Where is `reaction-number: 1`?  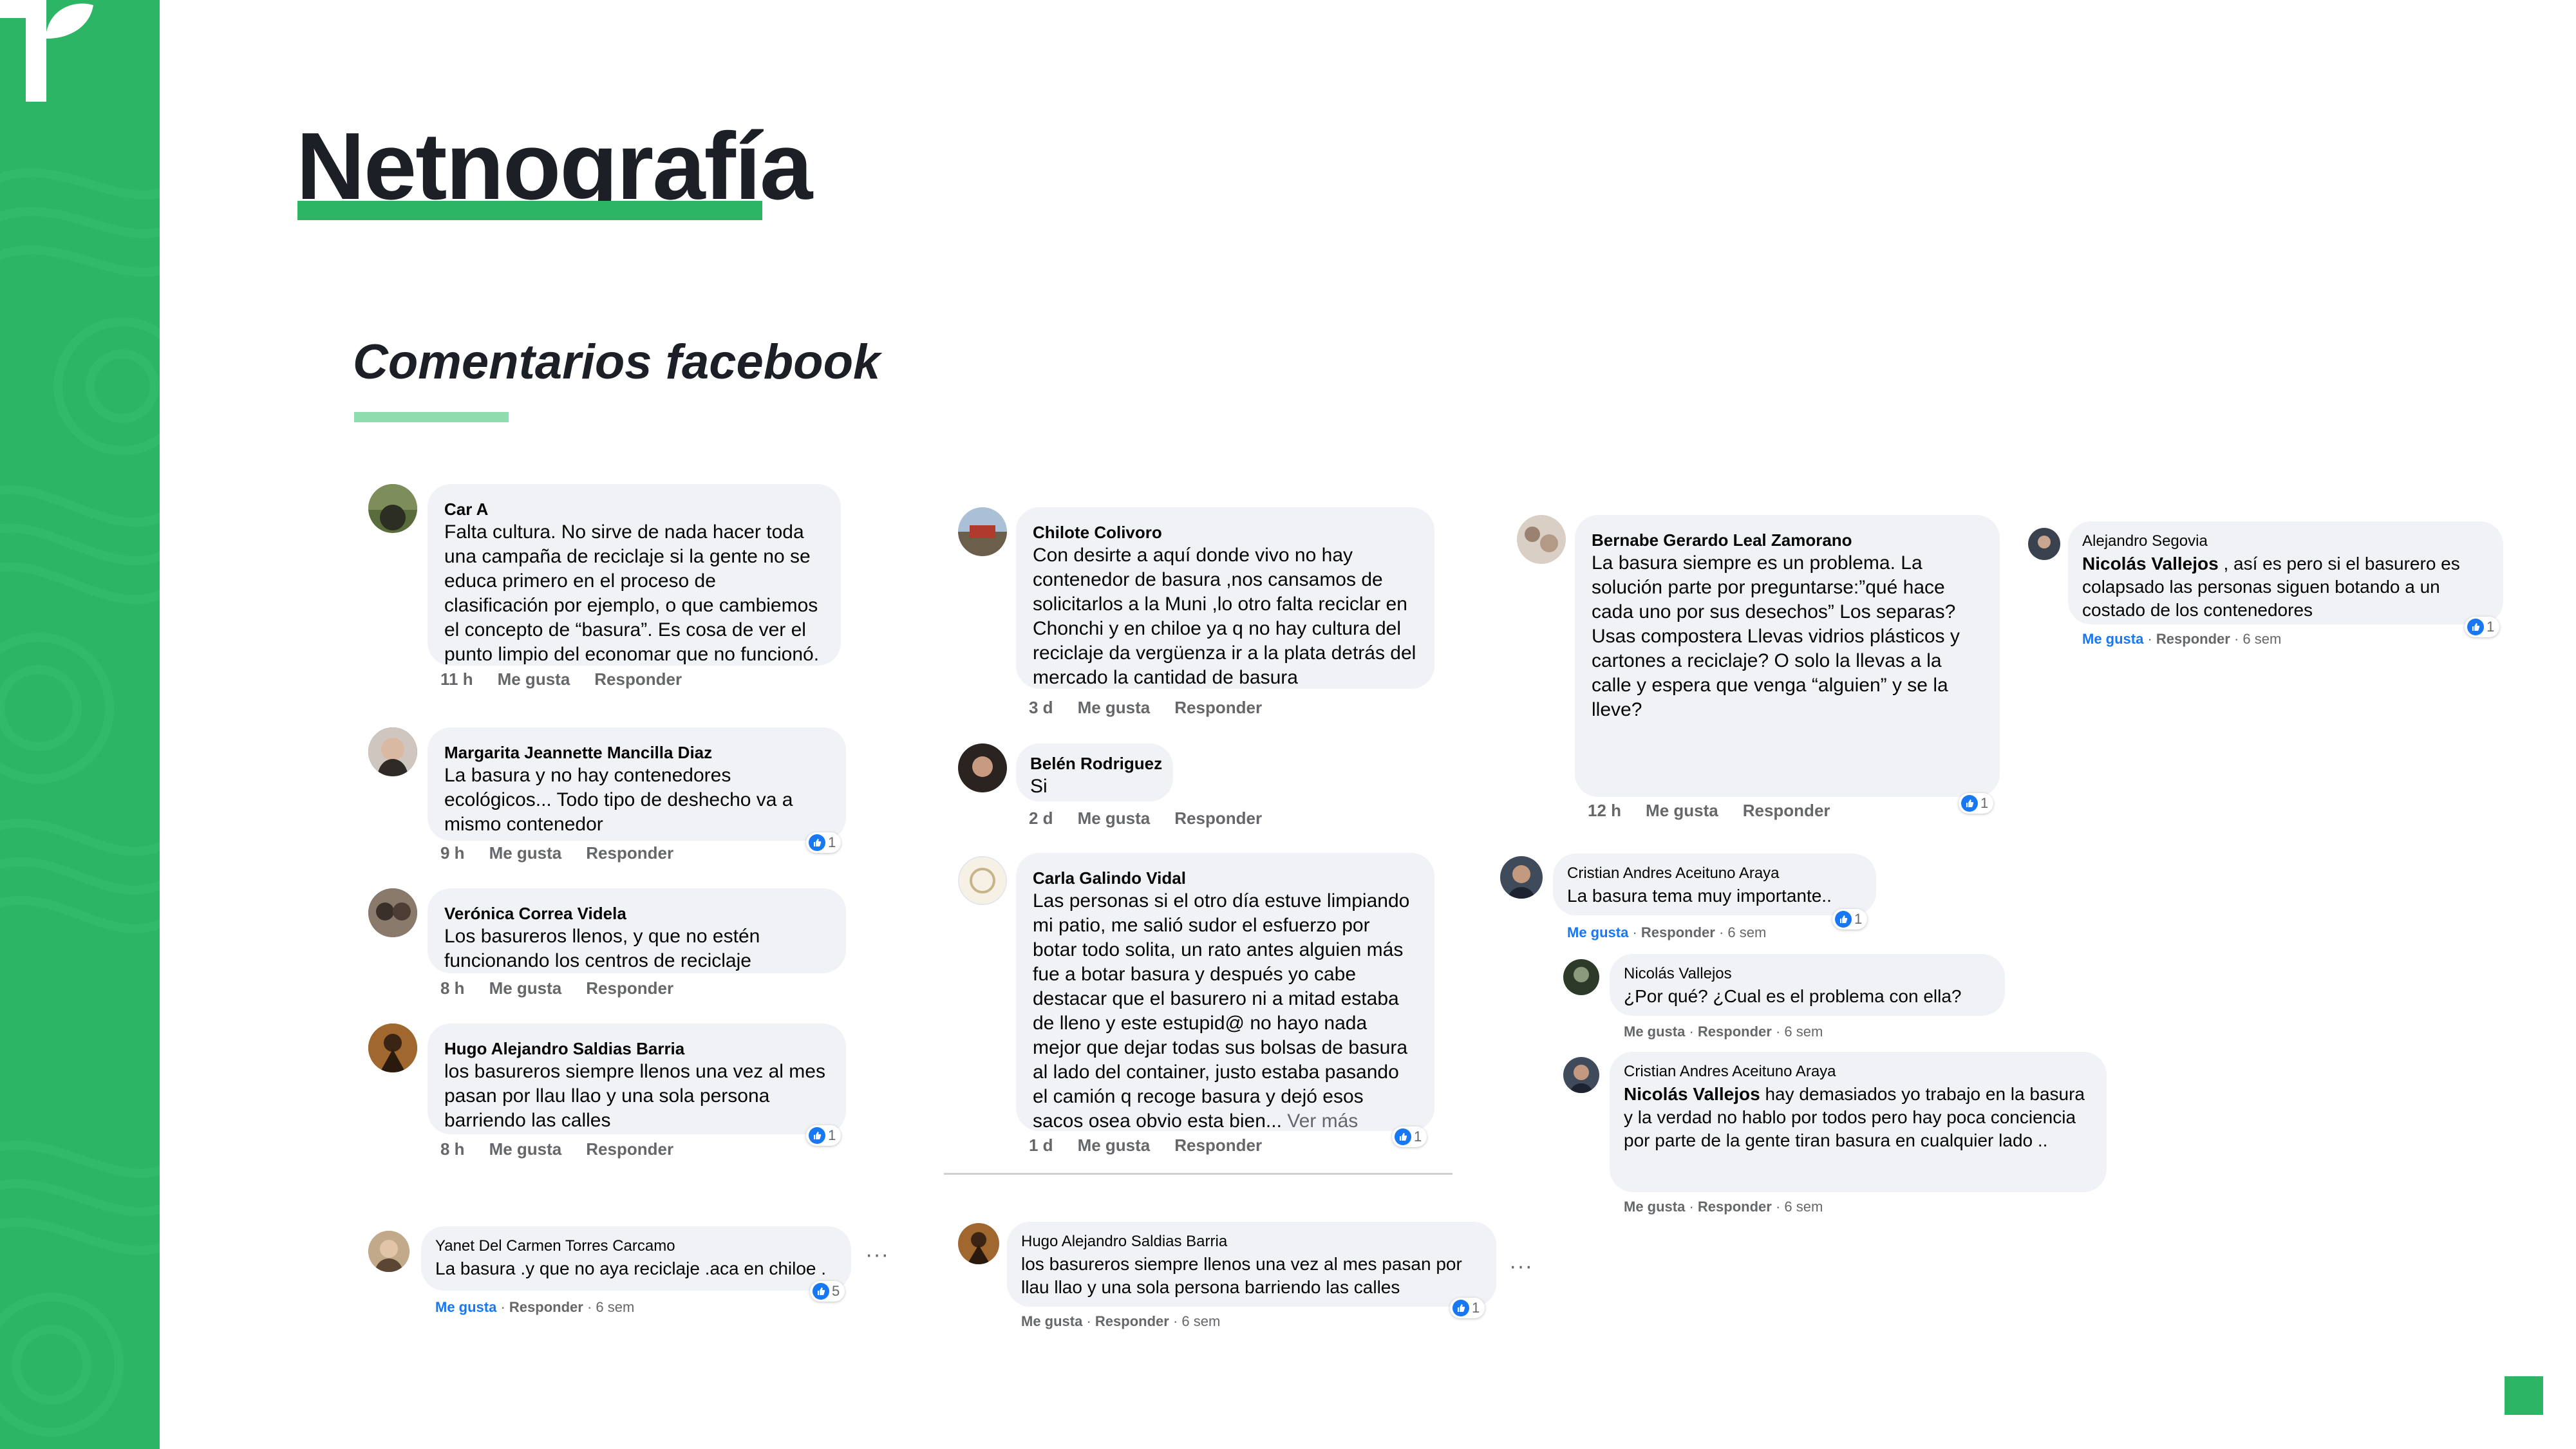 reaction-number: 1 is located at coordinates (1476, 1308).